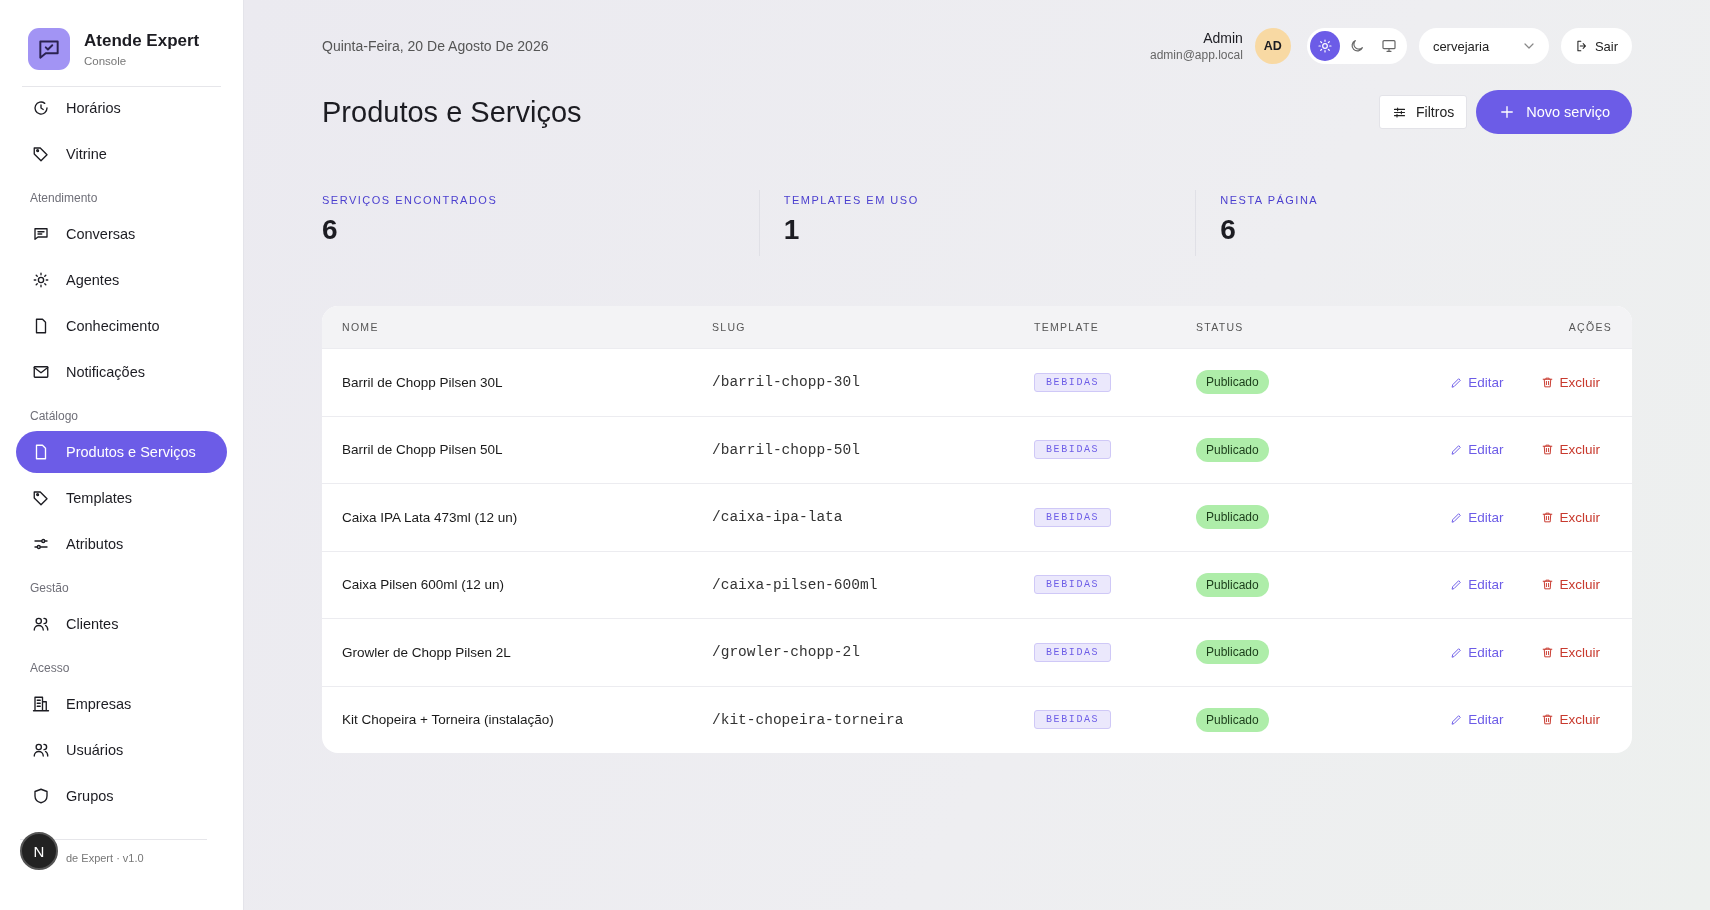 The image size is (1710, 910). I want to click on section-heading: Atendimento, so click(64, 198).